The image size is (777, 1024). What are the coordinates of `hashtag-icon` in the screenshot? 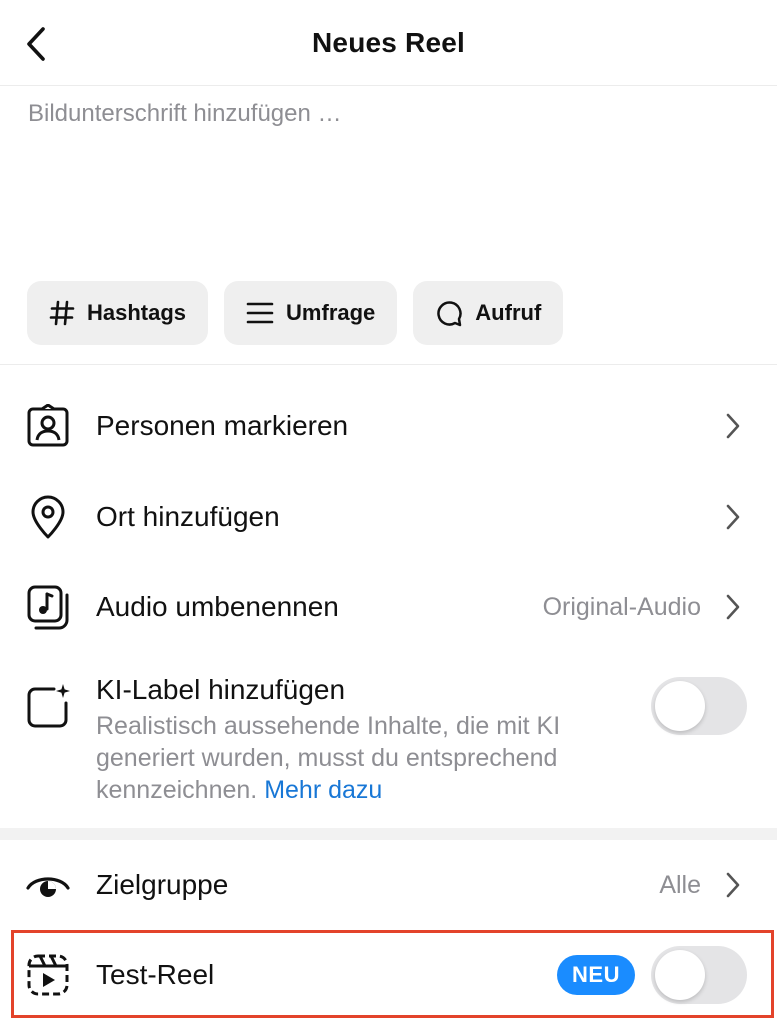 It's located at (62, 313).